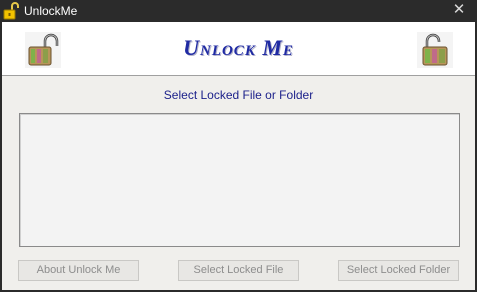  I want to click on app-title: Unlock Me, so click(238, 47).